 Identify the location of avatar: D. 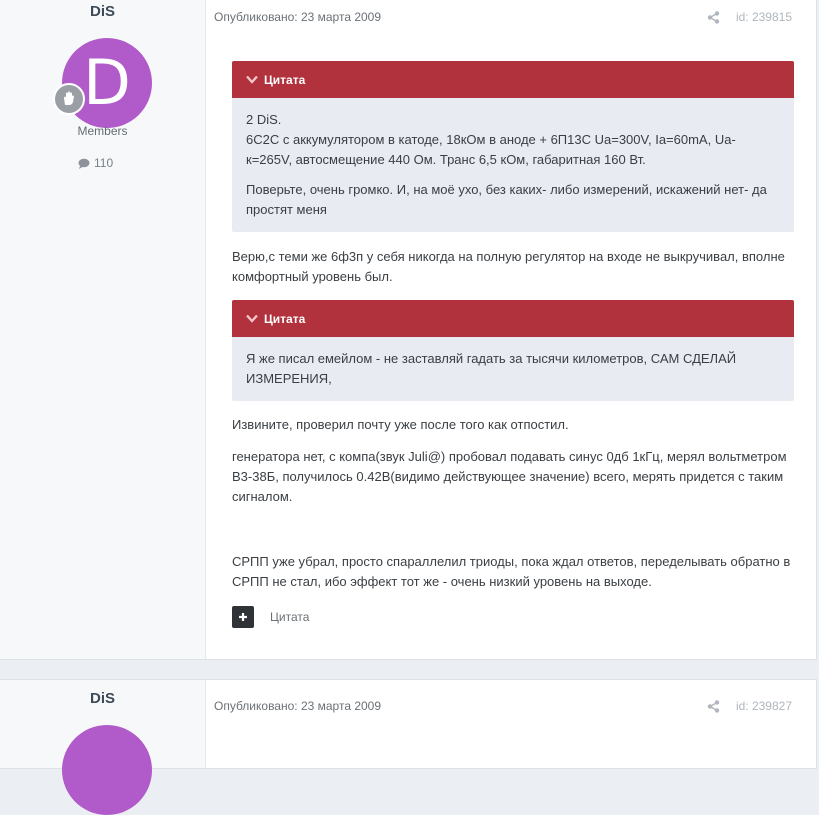
(107, 83).